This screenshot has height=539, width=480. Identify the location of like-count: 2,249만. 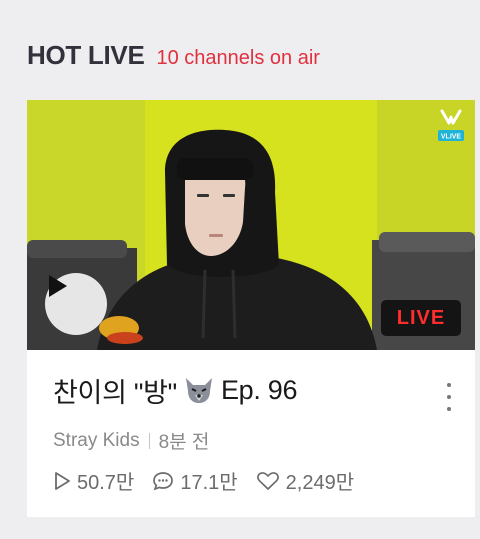
(305, 480).